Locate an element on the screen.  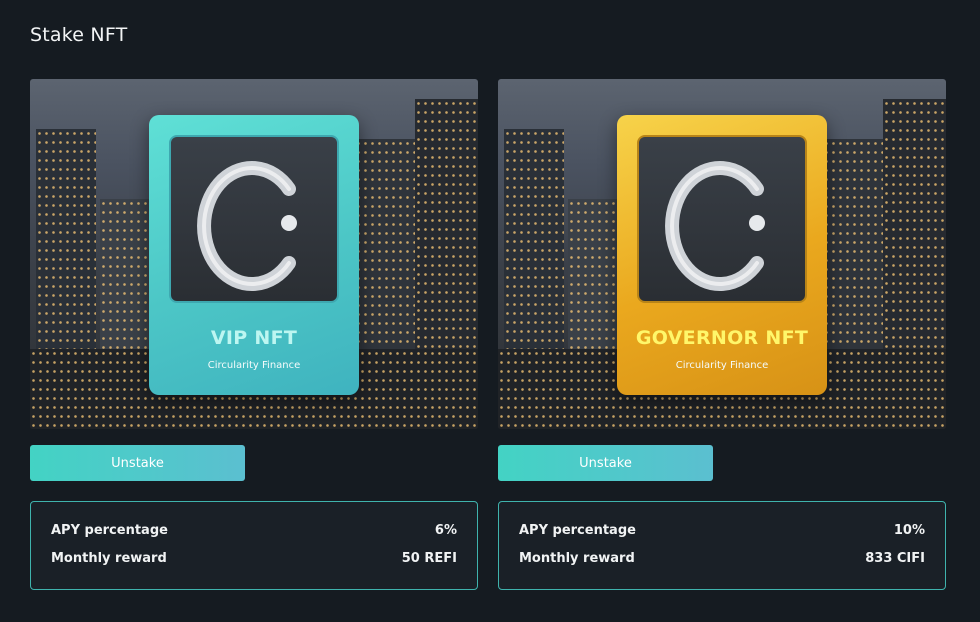
stat-row-apy: APY percentage 6% is located at coordinates (254, 533).